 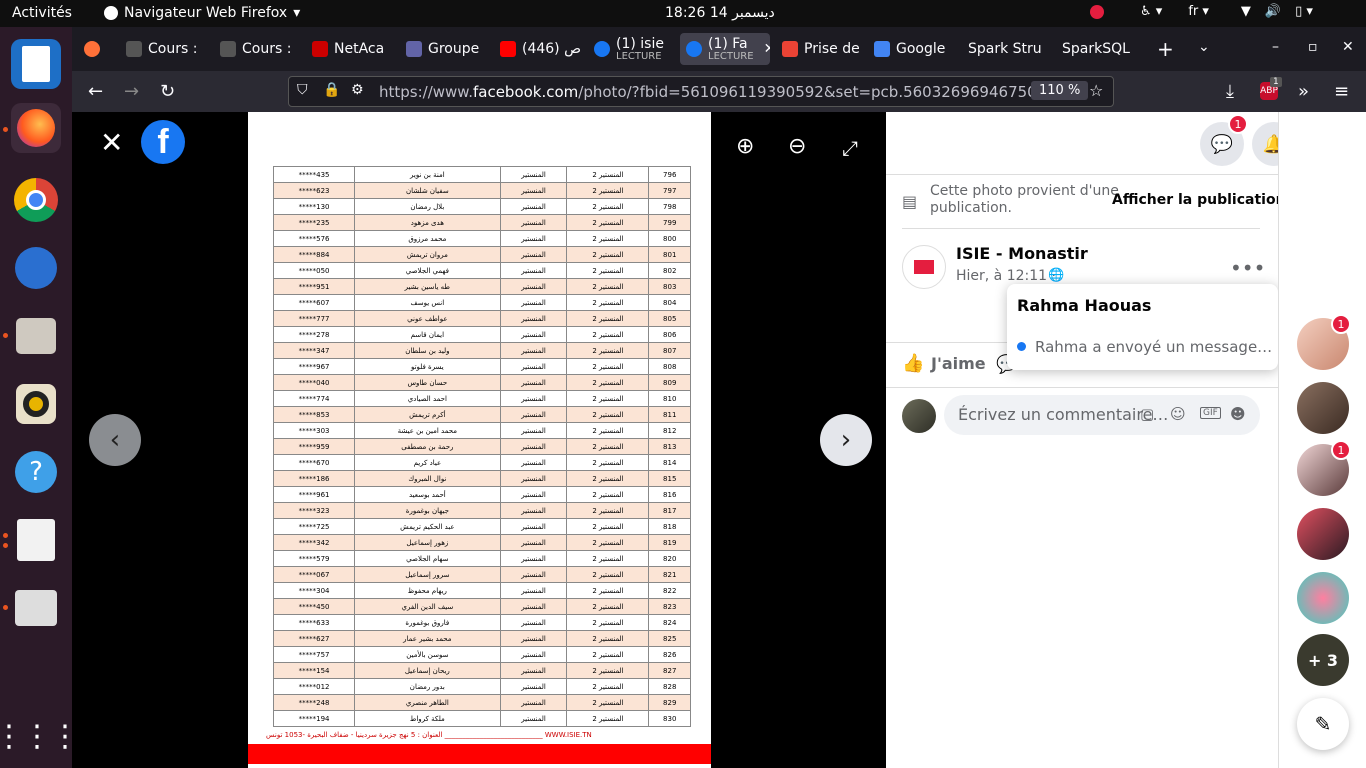 What do you see at coordinates (913, 363) in the screenshot?
I see `like-icon: 👍` at bounding box center [913, 363].